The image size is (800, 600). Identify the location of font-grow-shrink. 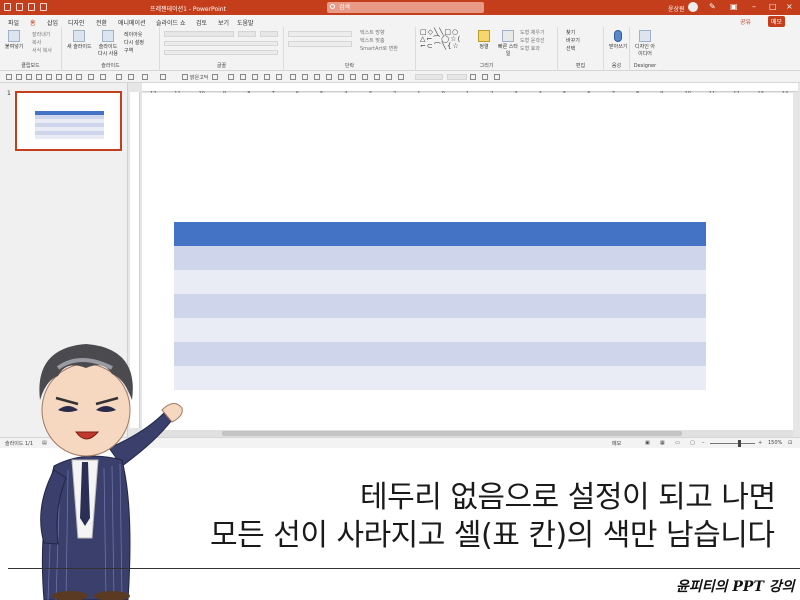
(269, 34).